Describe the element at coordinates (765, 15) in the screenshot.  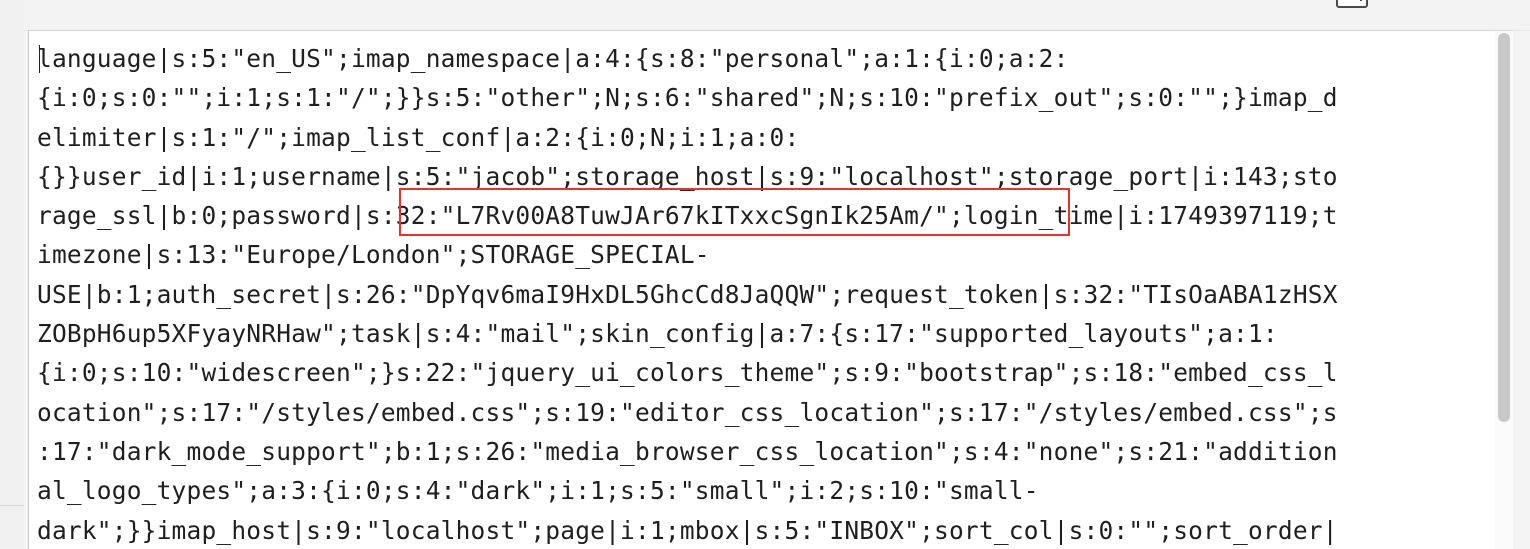
I see `top-toolbar` at that location.